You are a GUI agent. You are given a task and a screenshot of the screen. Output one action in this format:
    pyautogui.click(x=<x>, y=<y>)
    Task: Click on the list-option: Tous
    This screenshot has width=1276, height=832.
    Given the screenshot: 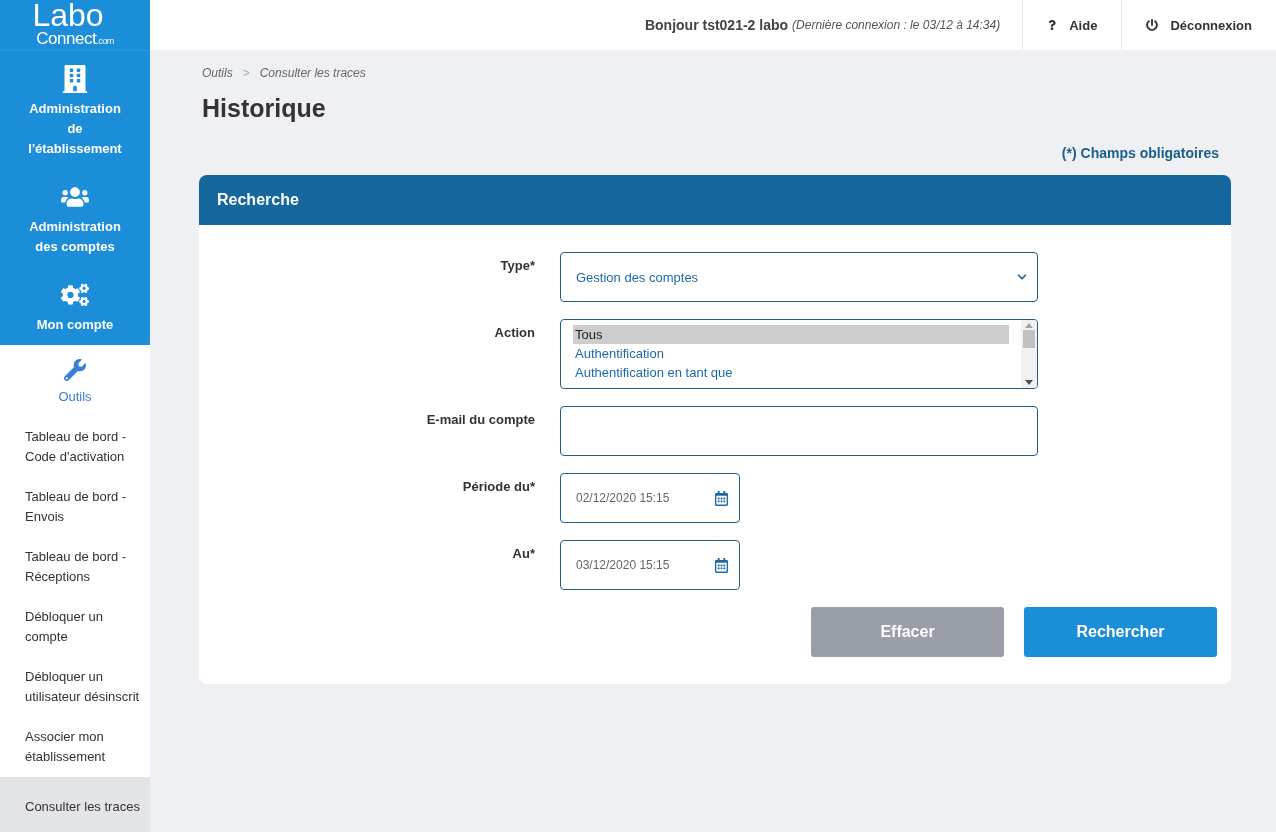 What is the action you would take?
    pyautogui.click(x=791, y=334)
    